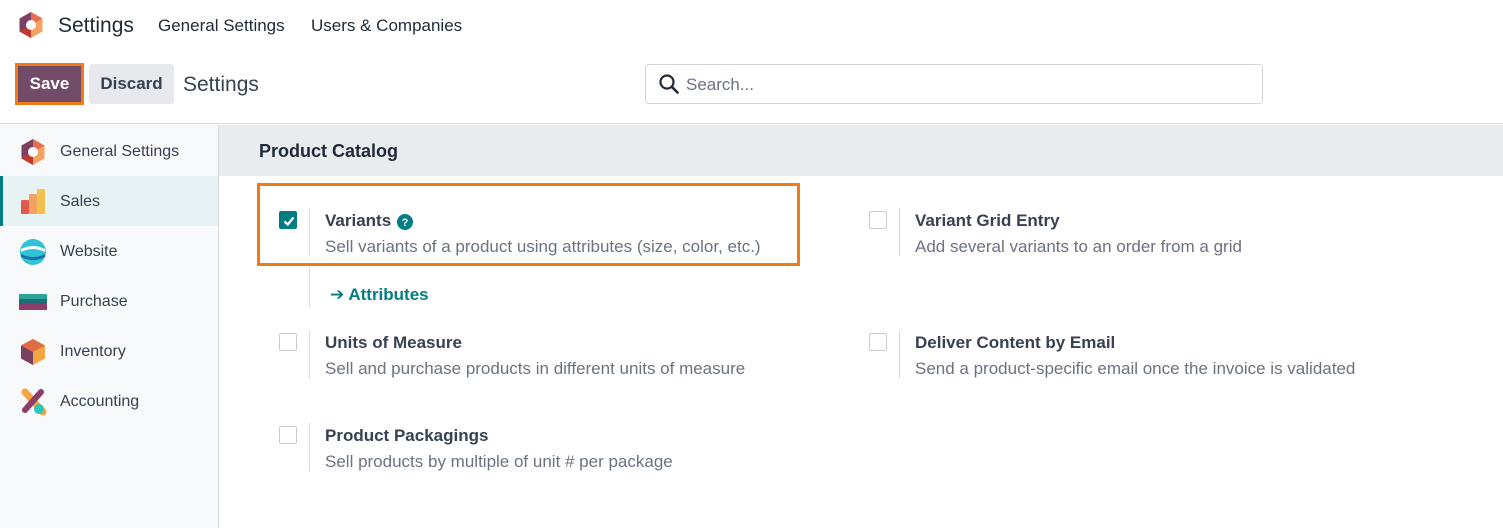 This screenshot has height=528, width=1503. I want to click on accounting-icon, so click(34, 402).